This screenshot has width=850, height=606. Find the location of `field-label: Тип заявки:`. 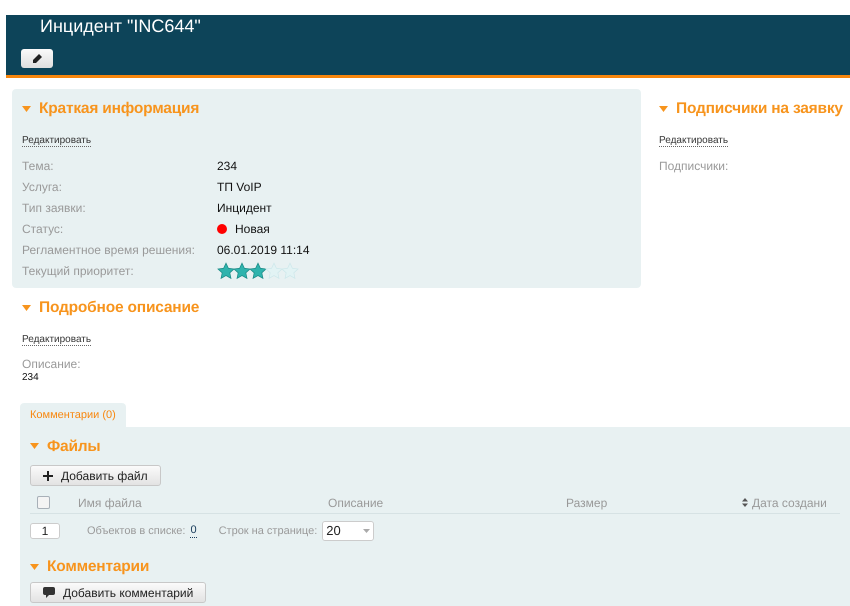

field-label: Тип заявки: is located at coordinates (54, 209).